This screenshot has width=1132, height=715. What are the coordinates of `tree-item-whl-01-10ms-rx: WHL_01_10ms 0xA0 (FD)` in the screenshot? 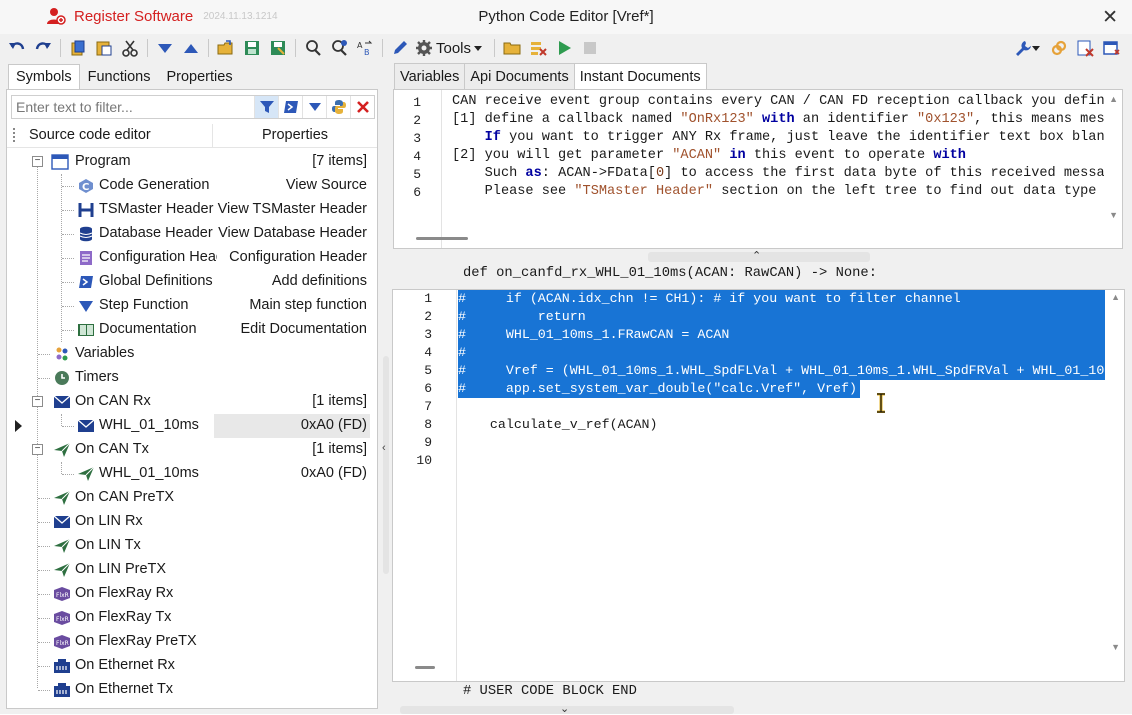 It's located at (192, 426).